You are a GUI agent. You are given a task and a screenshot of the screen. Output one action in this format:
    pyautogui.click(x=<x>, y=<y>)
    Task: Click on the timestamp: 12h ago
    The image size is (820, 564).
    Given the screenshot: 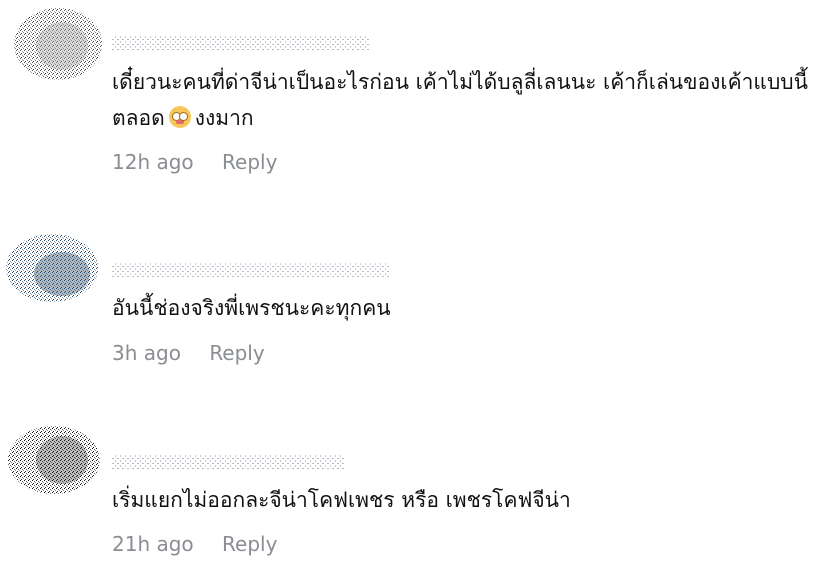 What is the action you would take?
    pyautogui.click(x=153, y=162)
    